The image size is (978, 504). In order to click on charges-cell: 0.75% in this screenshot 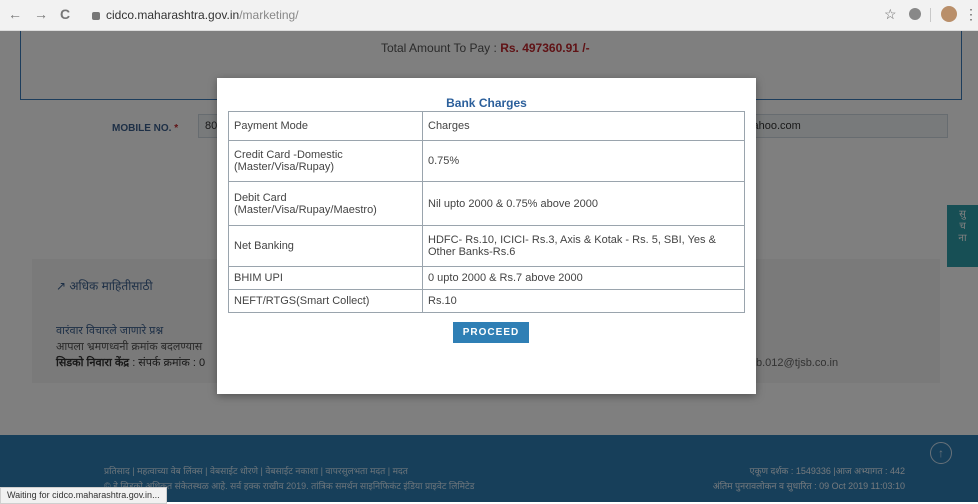, I will do `click(583, 161)`.